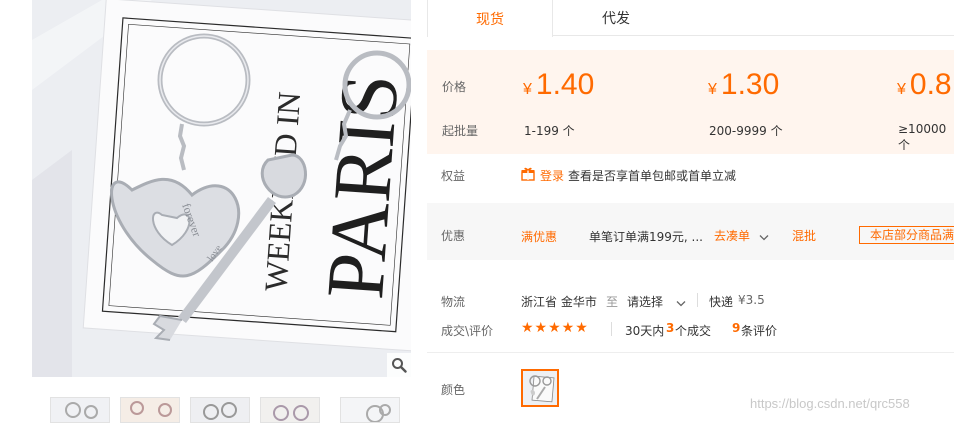 This screenshot has height=423, width=954. What do you see at coordinates (690, 352) in the screenshot?
I see `divider` at bounding box center [690, 352].